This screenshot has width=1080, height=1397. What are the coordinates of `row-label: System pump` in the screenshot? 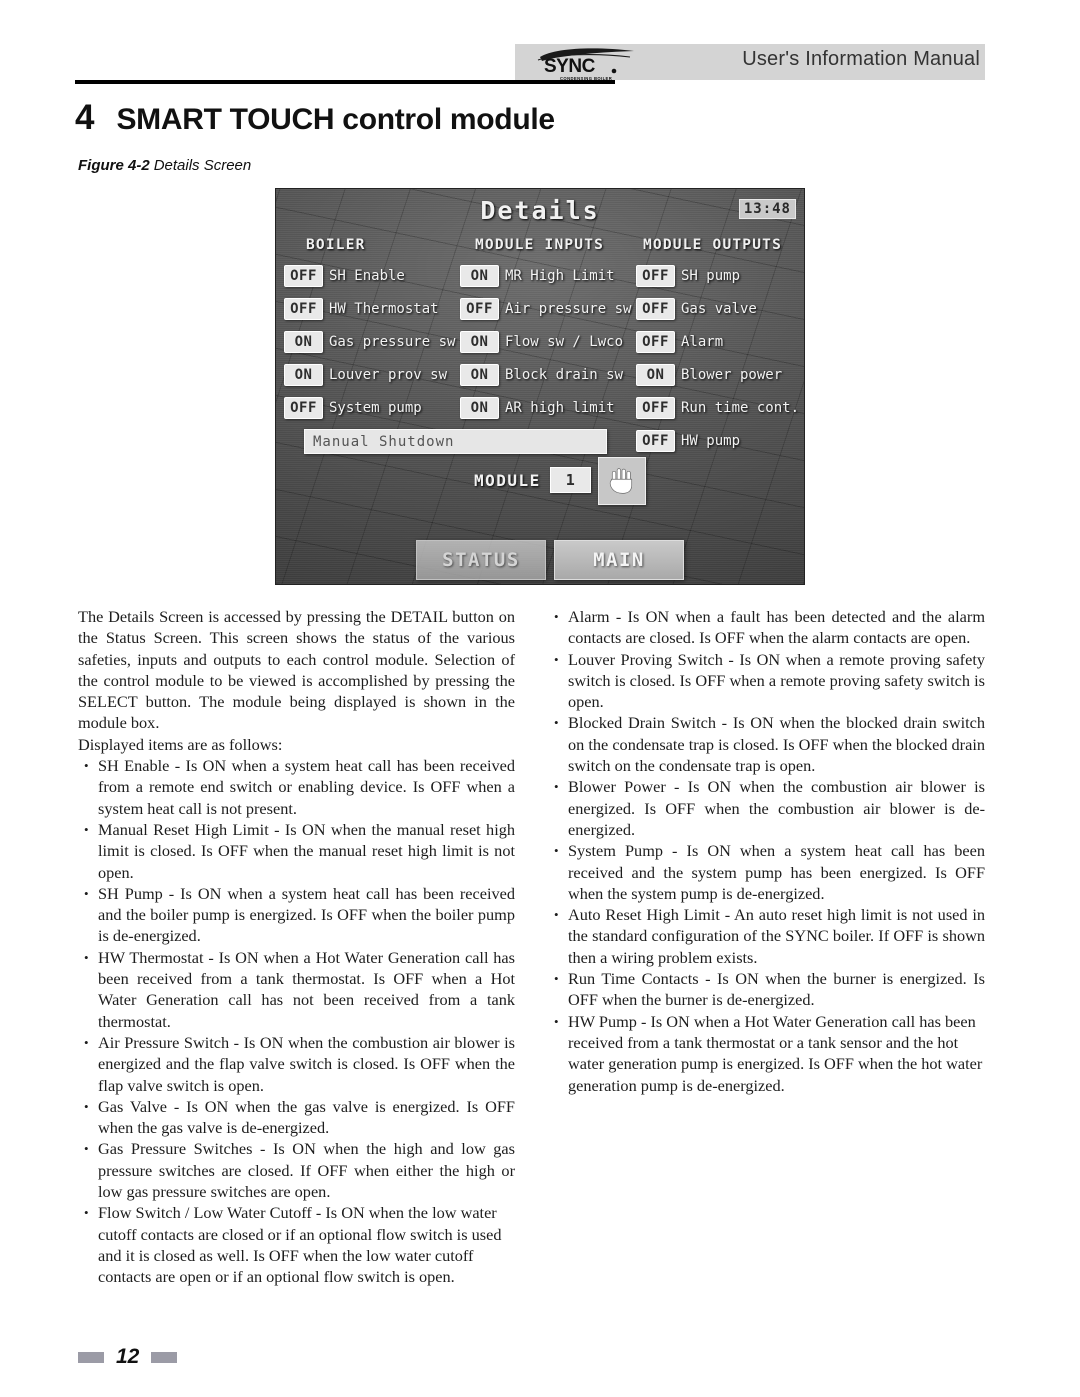 It's located at (375, 408).